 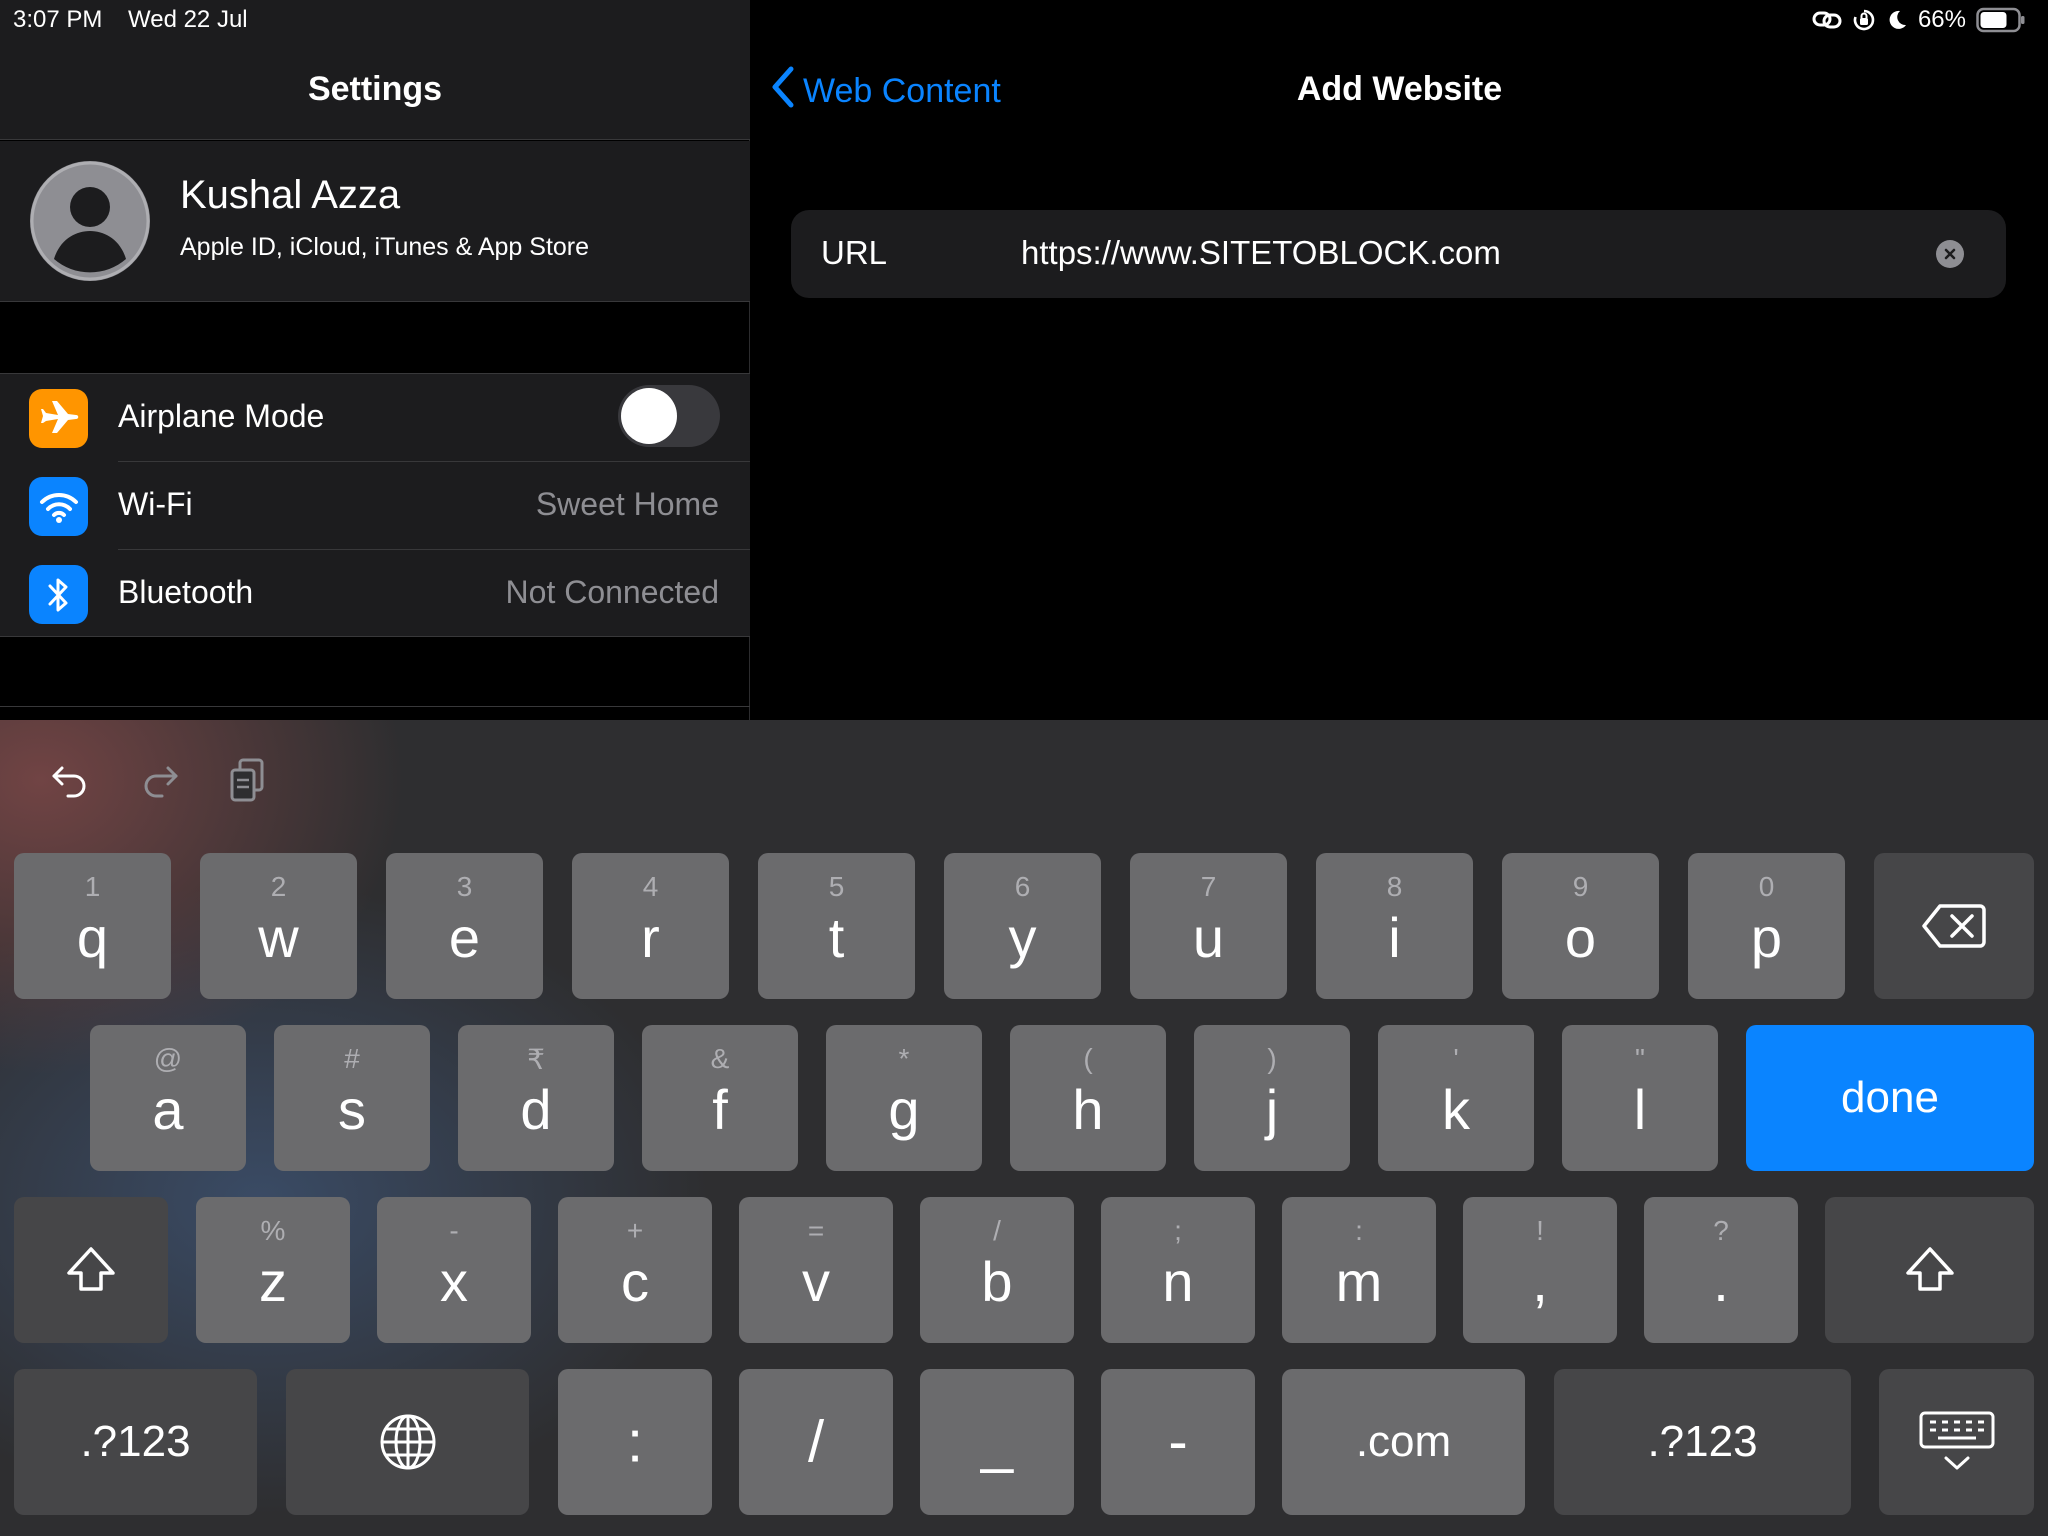 I want to click on undo-button, so click(x=70, y=780).